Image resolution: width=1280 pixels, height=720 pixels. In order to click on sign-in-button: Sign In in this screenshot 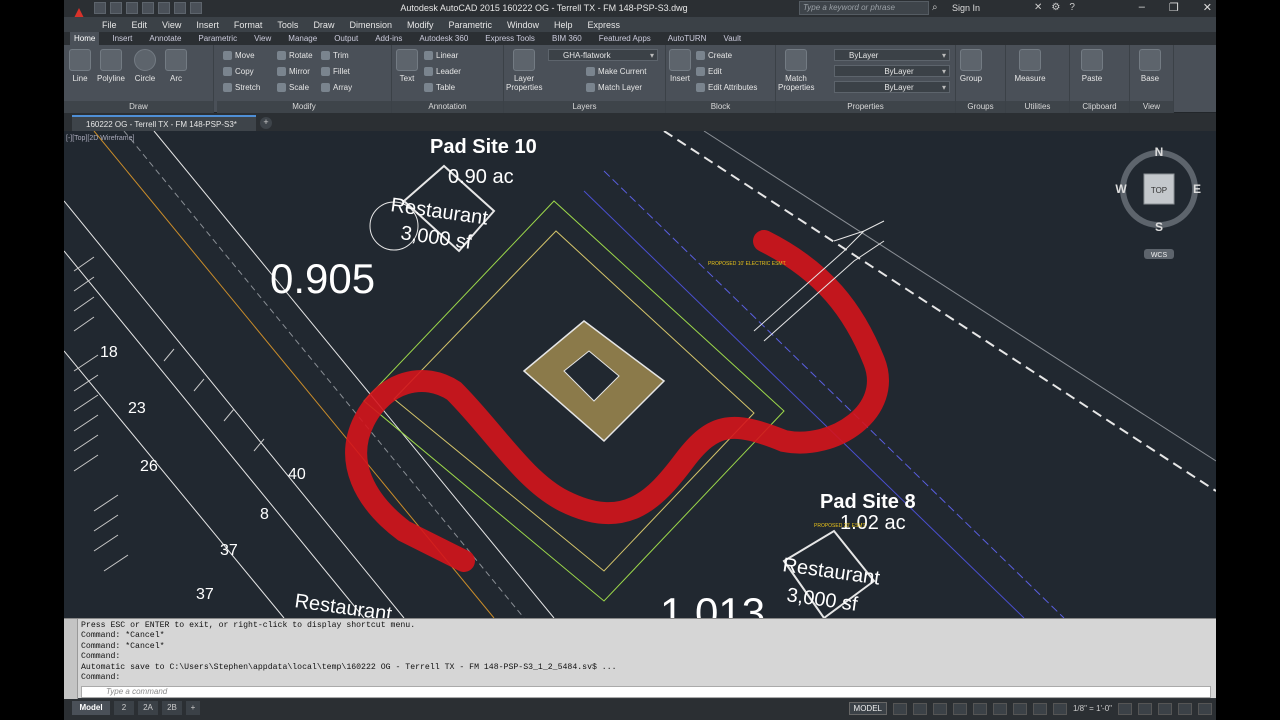, I will do `click(966, 8)`.